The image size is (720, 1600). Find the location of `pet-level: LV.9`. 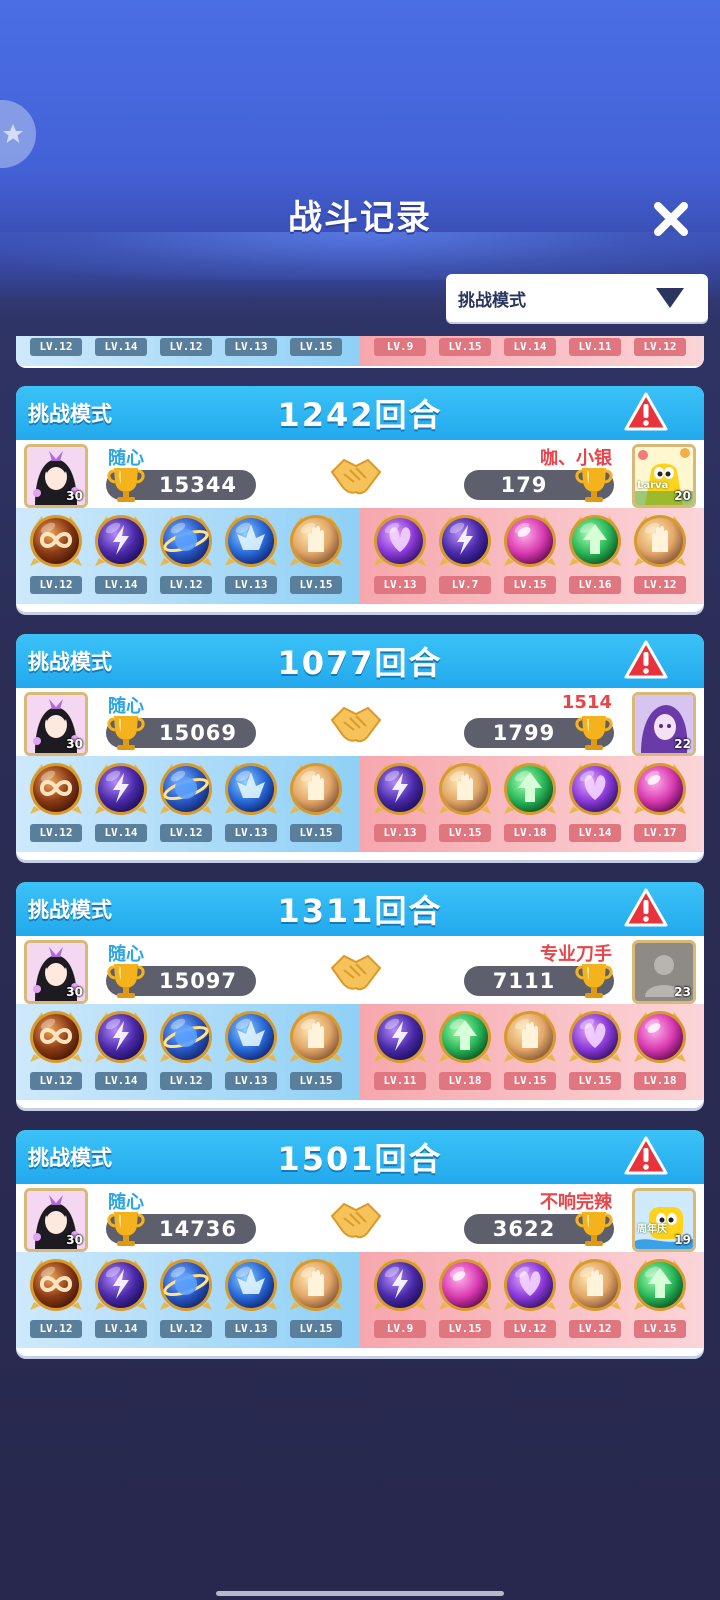

pet-level: LV.9 is located at coordinates (400, 1329).